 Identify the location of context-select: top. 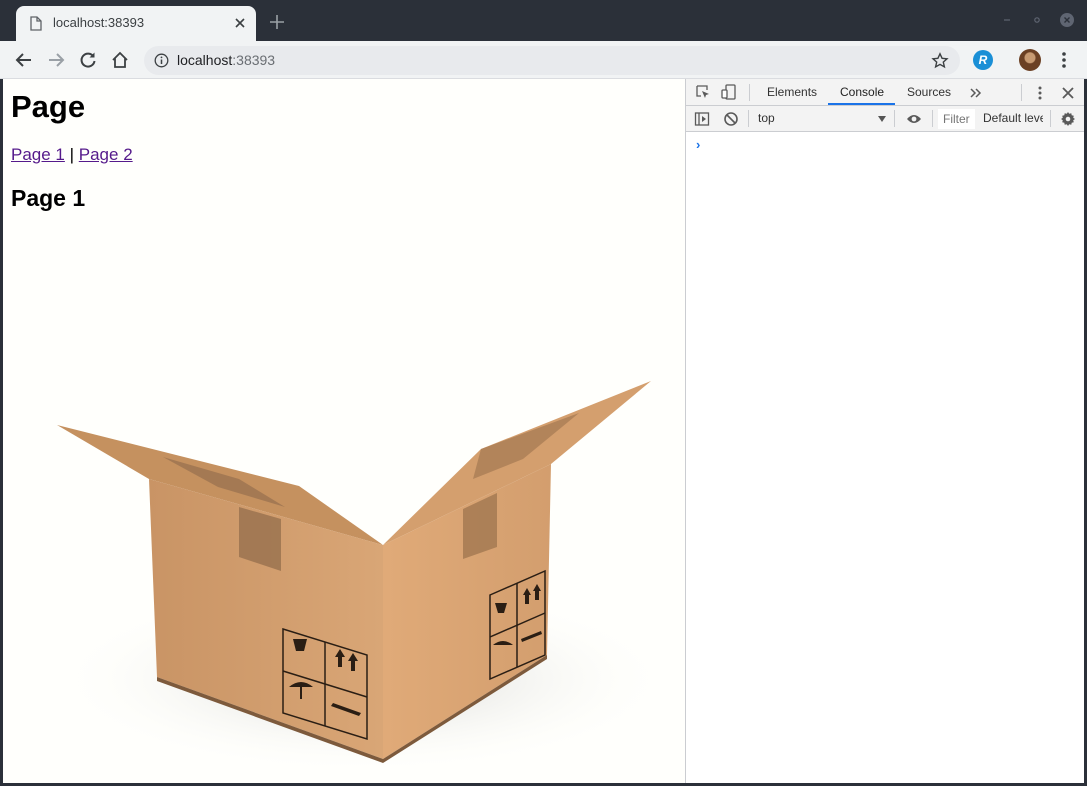
(766, 118).